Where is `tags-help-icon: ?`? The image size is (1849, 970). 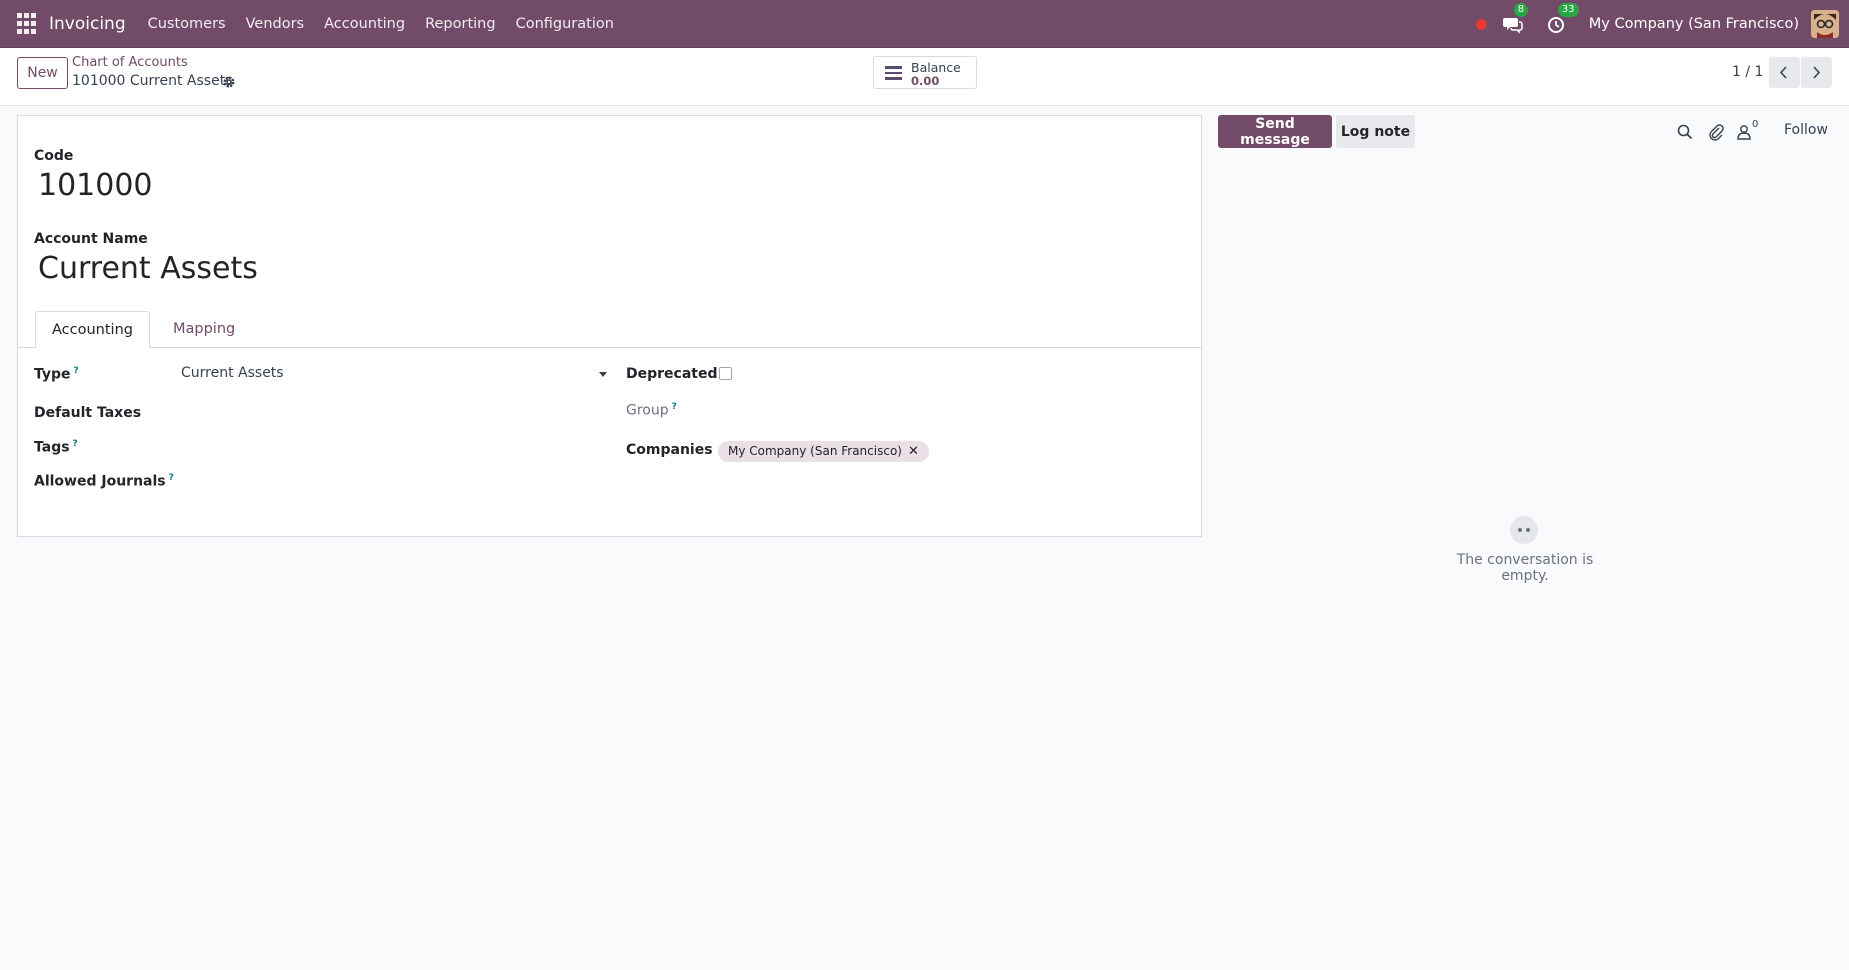
tags-help-icon: ? is located at coordinates (75, 444).